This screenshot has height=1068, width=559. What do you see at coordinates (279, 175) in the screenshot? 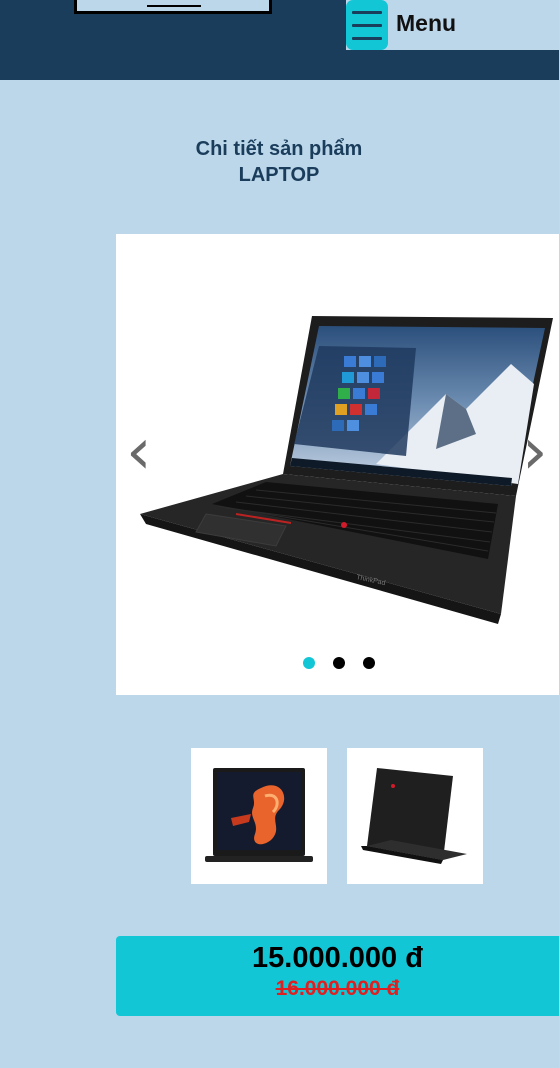
I see `product-name: LAPTOP` at bounding box center [279, 175].